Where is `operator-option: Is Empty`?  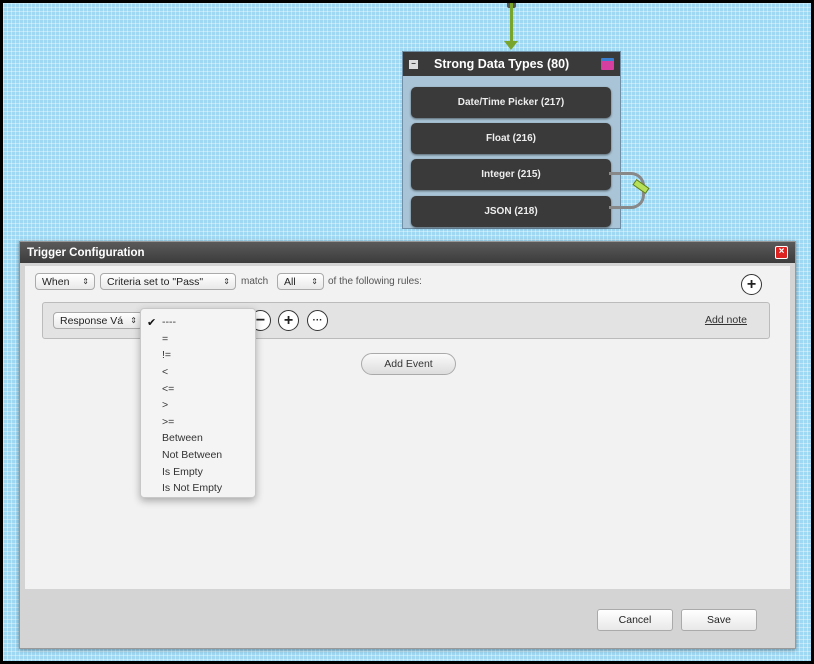 operator-option: Is Empty is located at coordinates (198, 471).